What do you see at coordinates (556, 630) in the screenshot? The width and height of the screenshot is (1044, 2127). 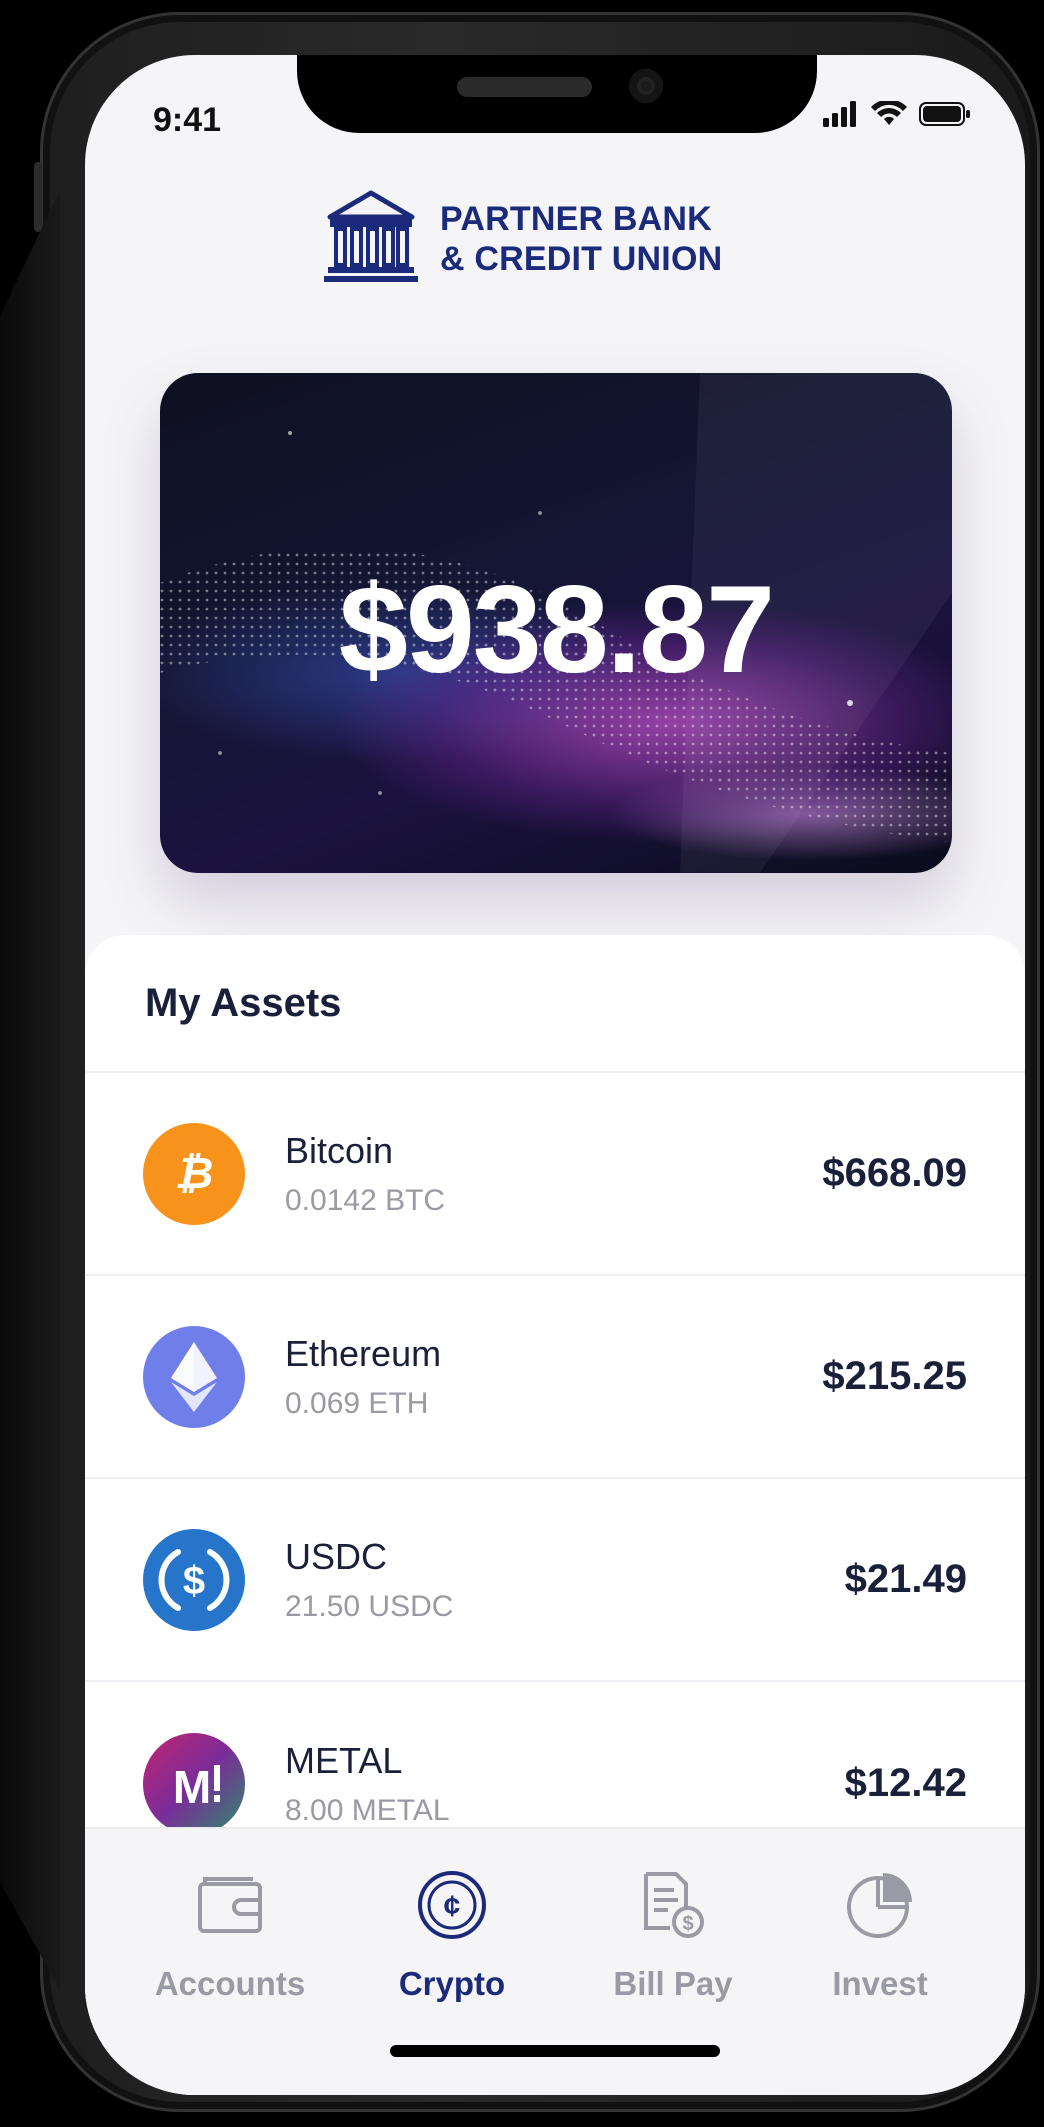 I see `balance-amount: $938.87` at bounding box center [556, 630].